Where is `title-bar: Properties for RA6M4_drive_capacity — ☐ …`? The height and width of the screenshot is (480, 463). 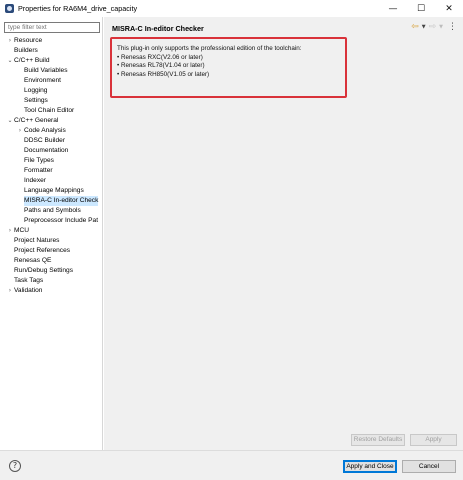
title-bar: Properties for RA6M4_drive_capacity — ☐ … is located at coordinates (231, 8).